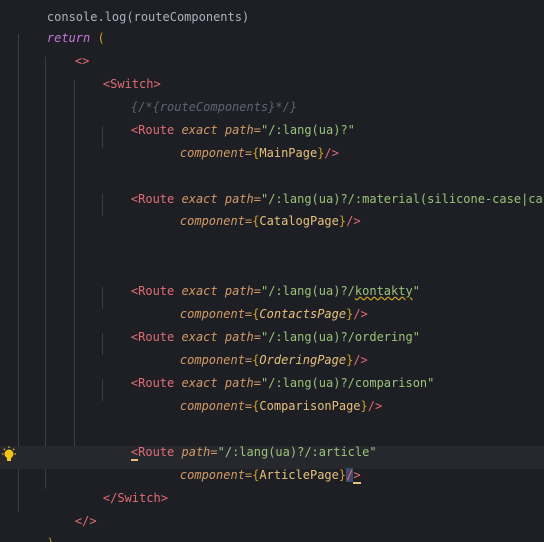 Image resolution: width=544 pixels, height=542 pixels. Describe the element at coordinates (288, 153) in the screenshot. I see `component-name: MainPage` at that location.